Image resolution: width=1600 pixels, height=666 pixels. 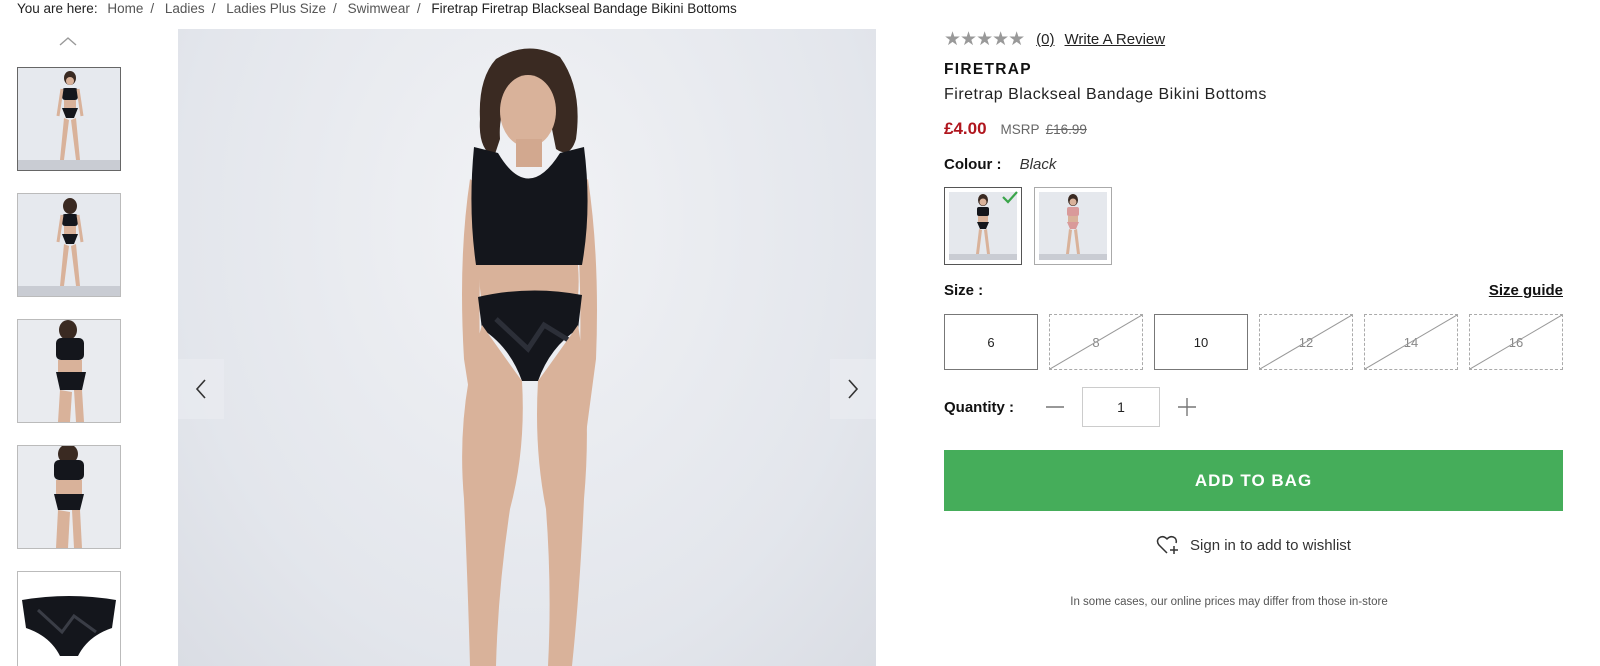 What do you see at coordinates (69, 497) in the screenshot?
I see `thumbnail-back-closeup` at bounding box center [69, 497].